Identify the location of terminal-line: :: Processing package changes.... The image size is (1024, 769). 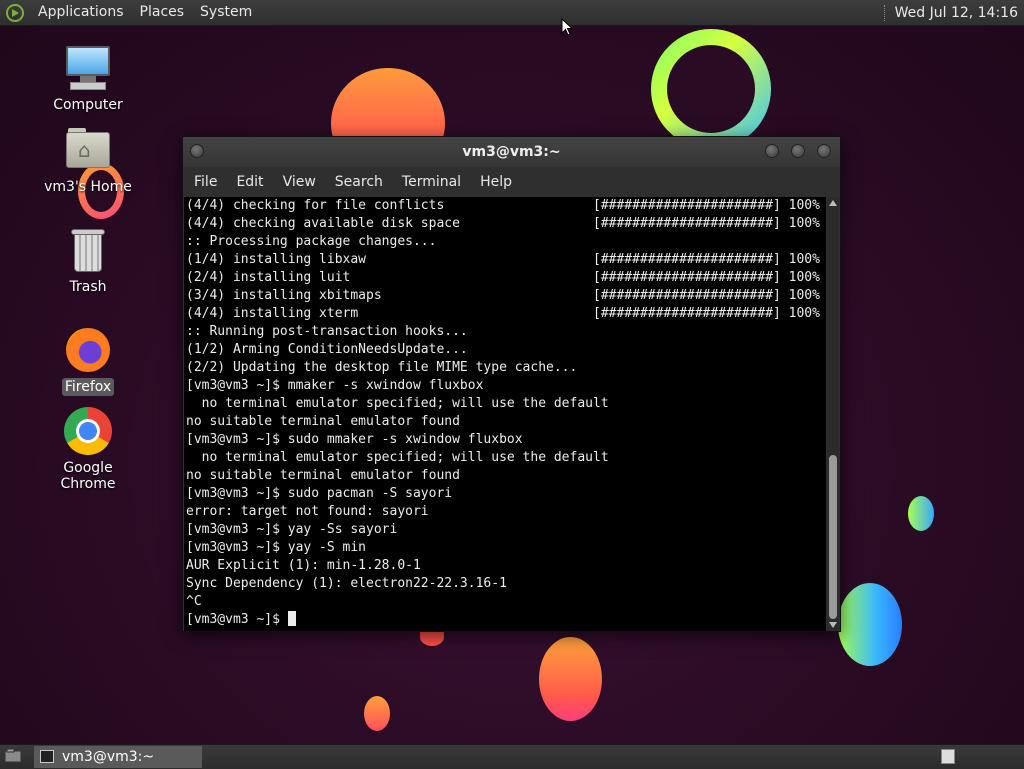
(311, 241).